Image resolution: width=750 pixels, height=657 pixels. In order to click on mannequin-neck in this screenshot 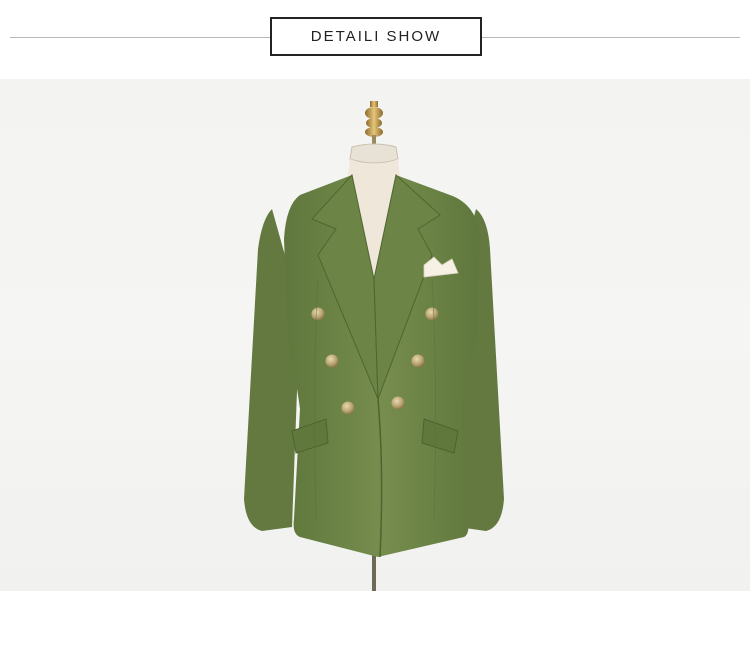, I will do `click(374, 153)`.